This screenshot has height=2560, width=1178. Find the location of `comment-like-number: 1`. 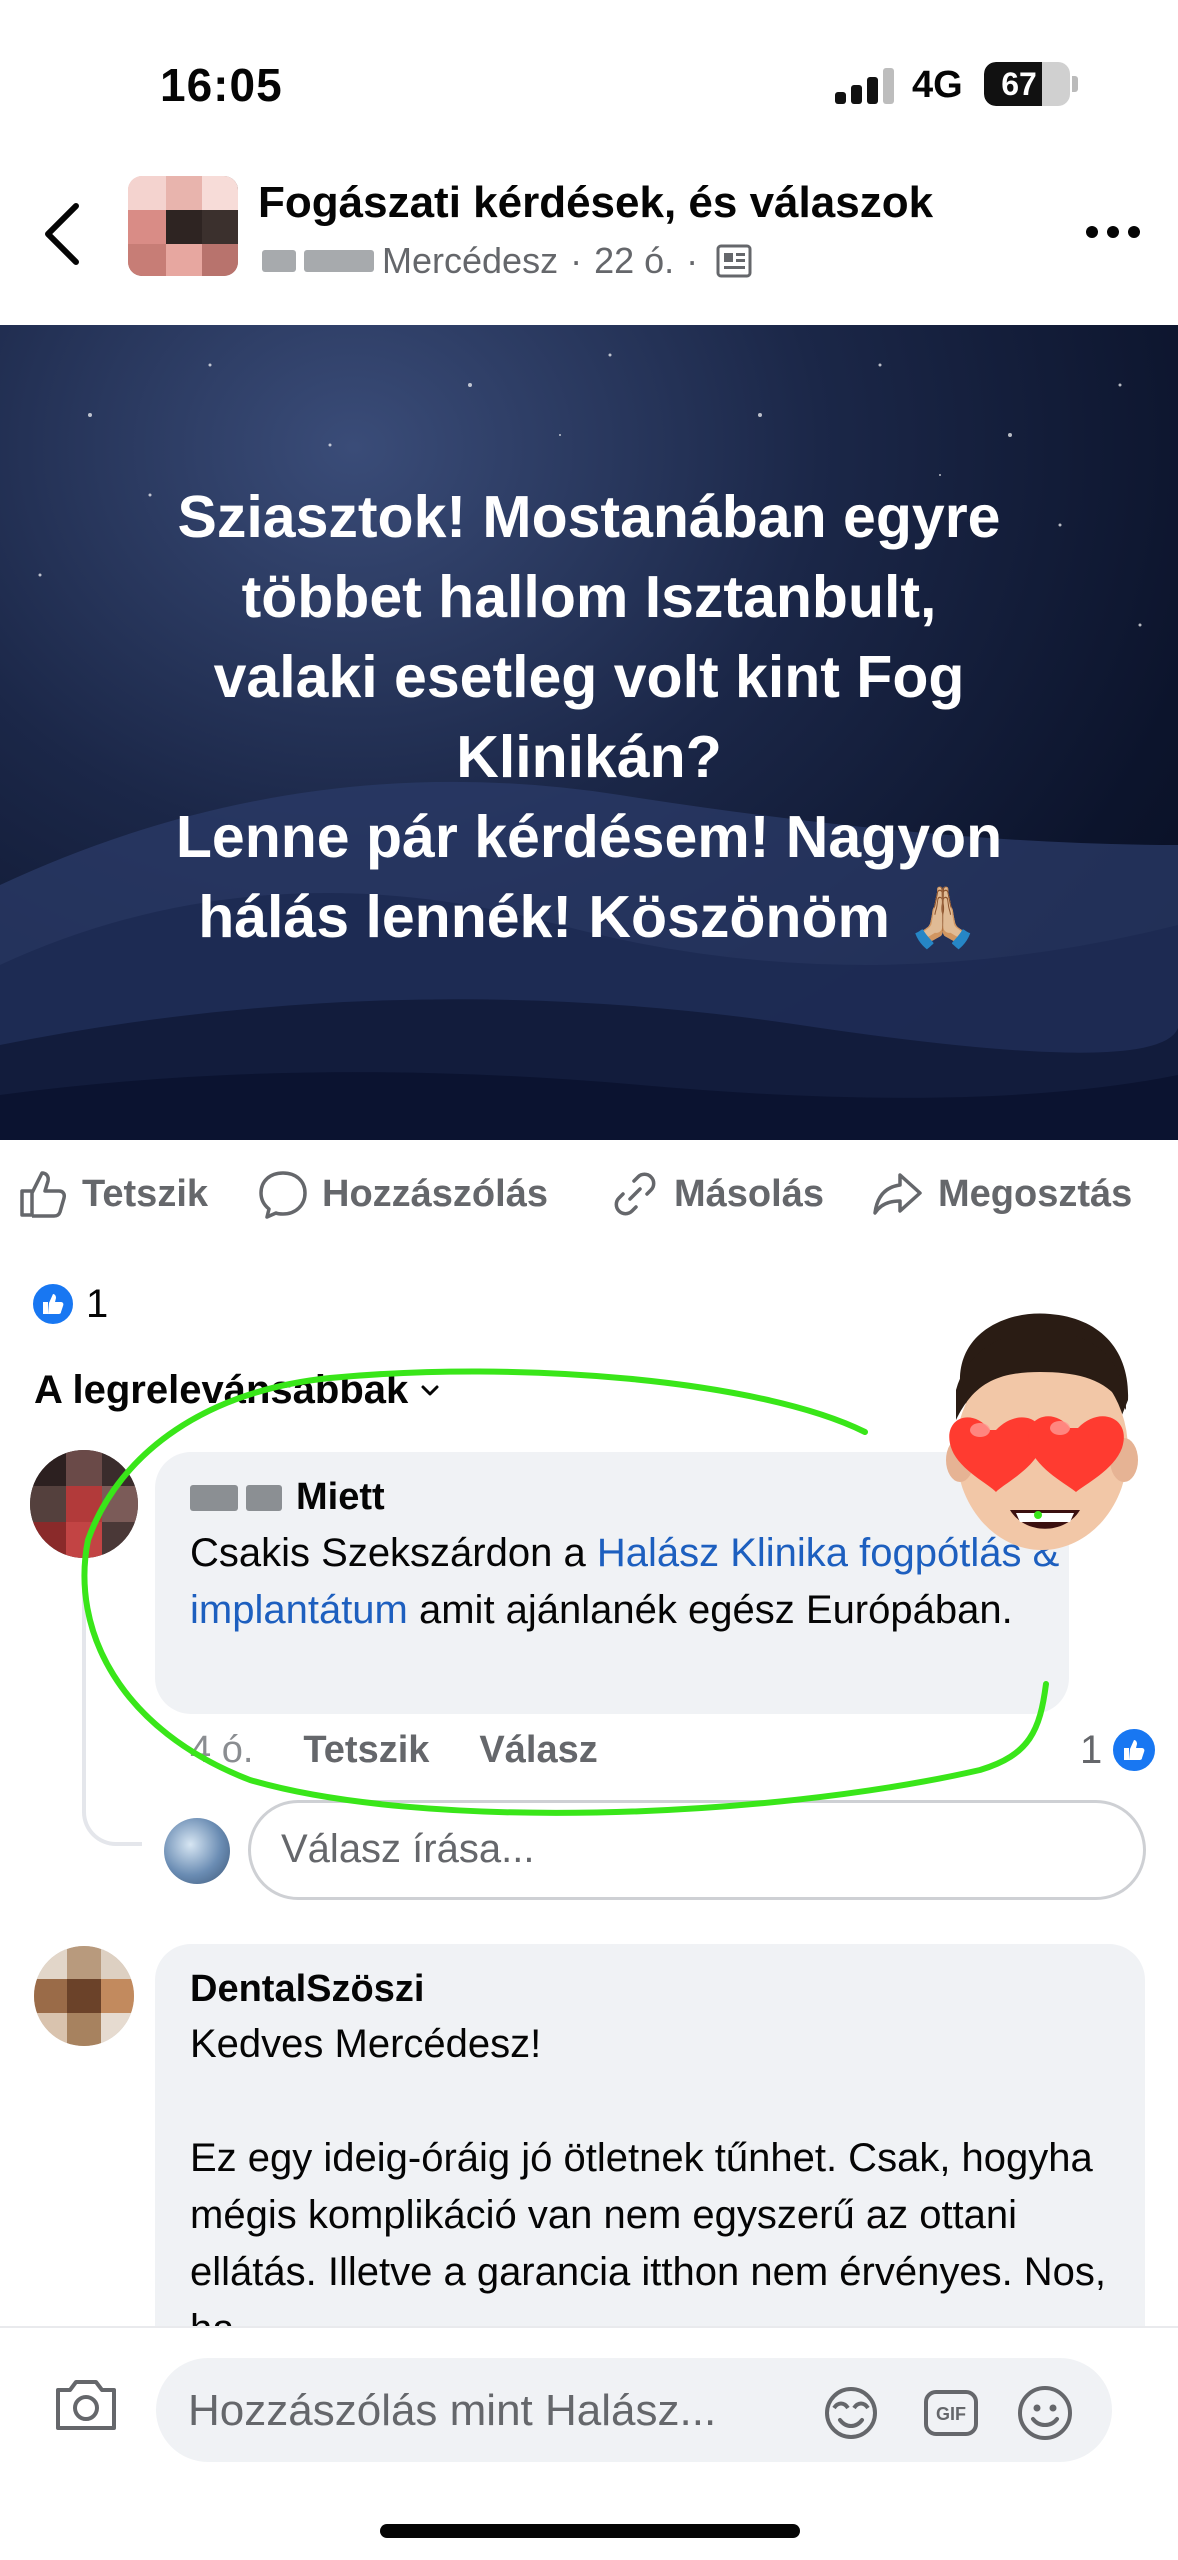

comment-like-number: 1 is located at coordinates (1091, 1749).